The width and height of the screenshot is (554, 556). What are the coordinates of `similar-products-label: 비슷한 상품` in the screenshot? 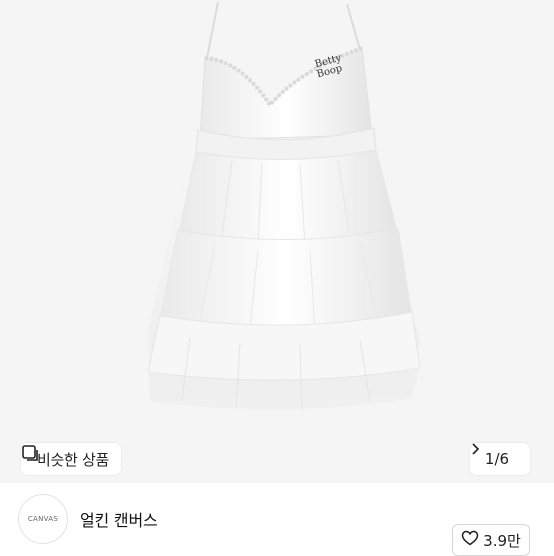 It's located at (73, 459).